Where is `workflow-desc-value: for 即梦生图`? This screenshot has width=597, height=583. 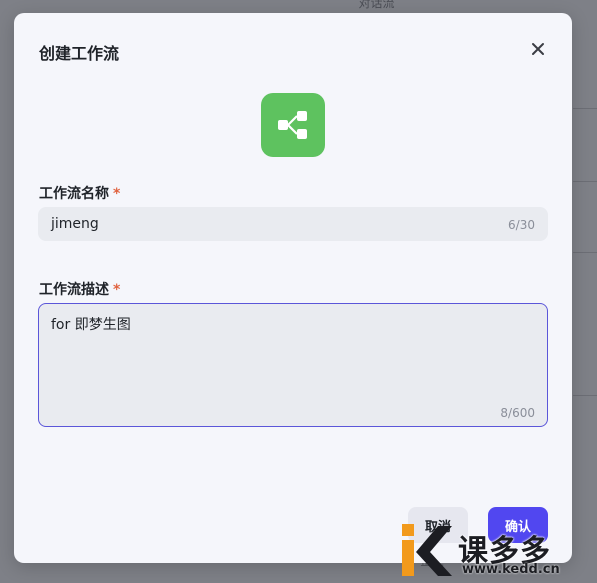 workflow-desc-value: for 即梦生图 is located at coordinates (91, 325).